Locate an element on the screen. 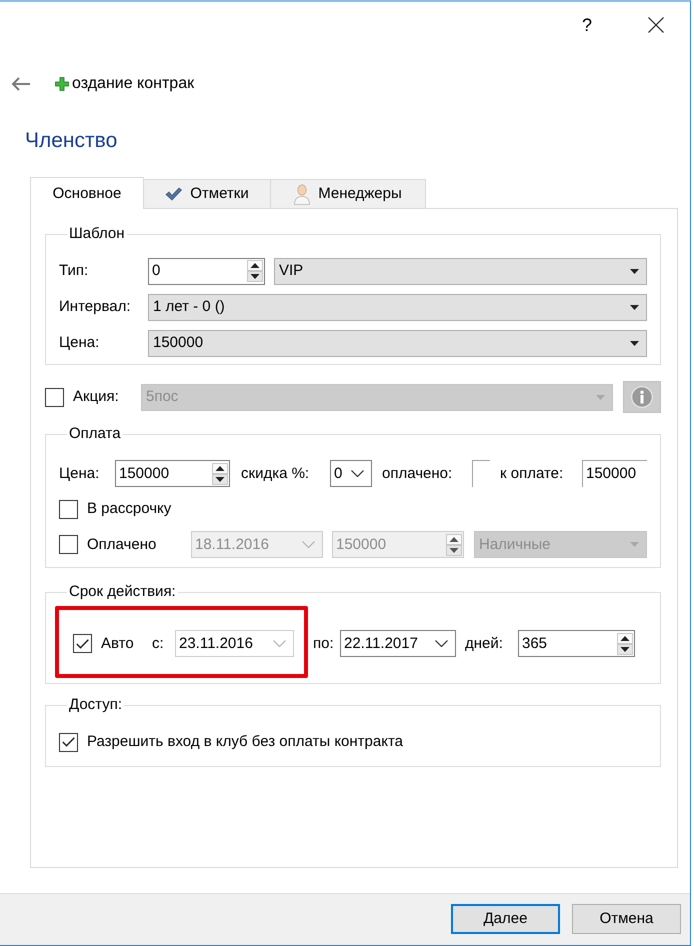  group-title: Срок действия: is located at coordinates (122, 592).